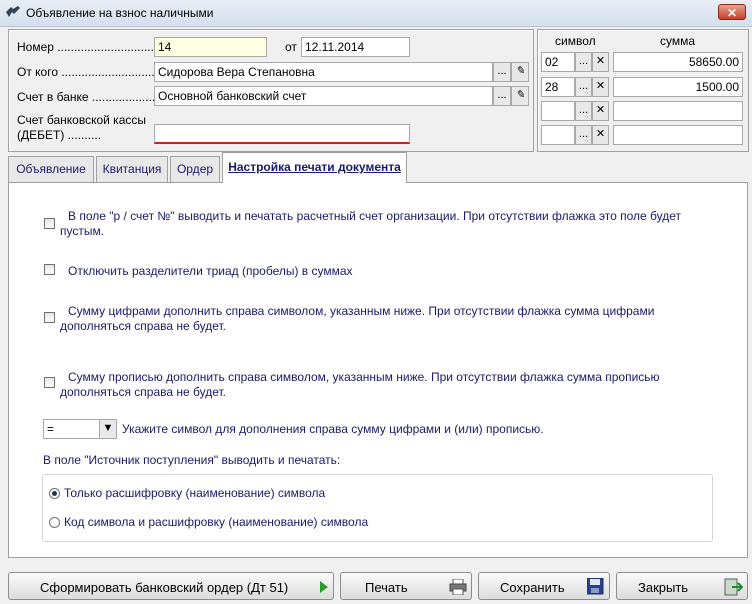 The height and width of the screenshot is (604, 752). What do you see at coordinates (210, 47) in the screenshot?
I see `number-field: 14` at bounding box center [210, 47].